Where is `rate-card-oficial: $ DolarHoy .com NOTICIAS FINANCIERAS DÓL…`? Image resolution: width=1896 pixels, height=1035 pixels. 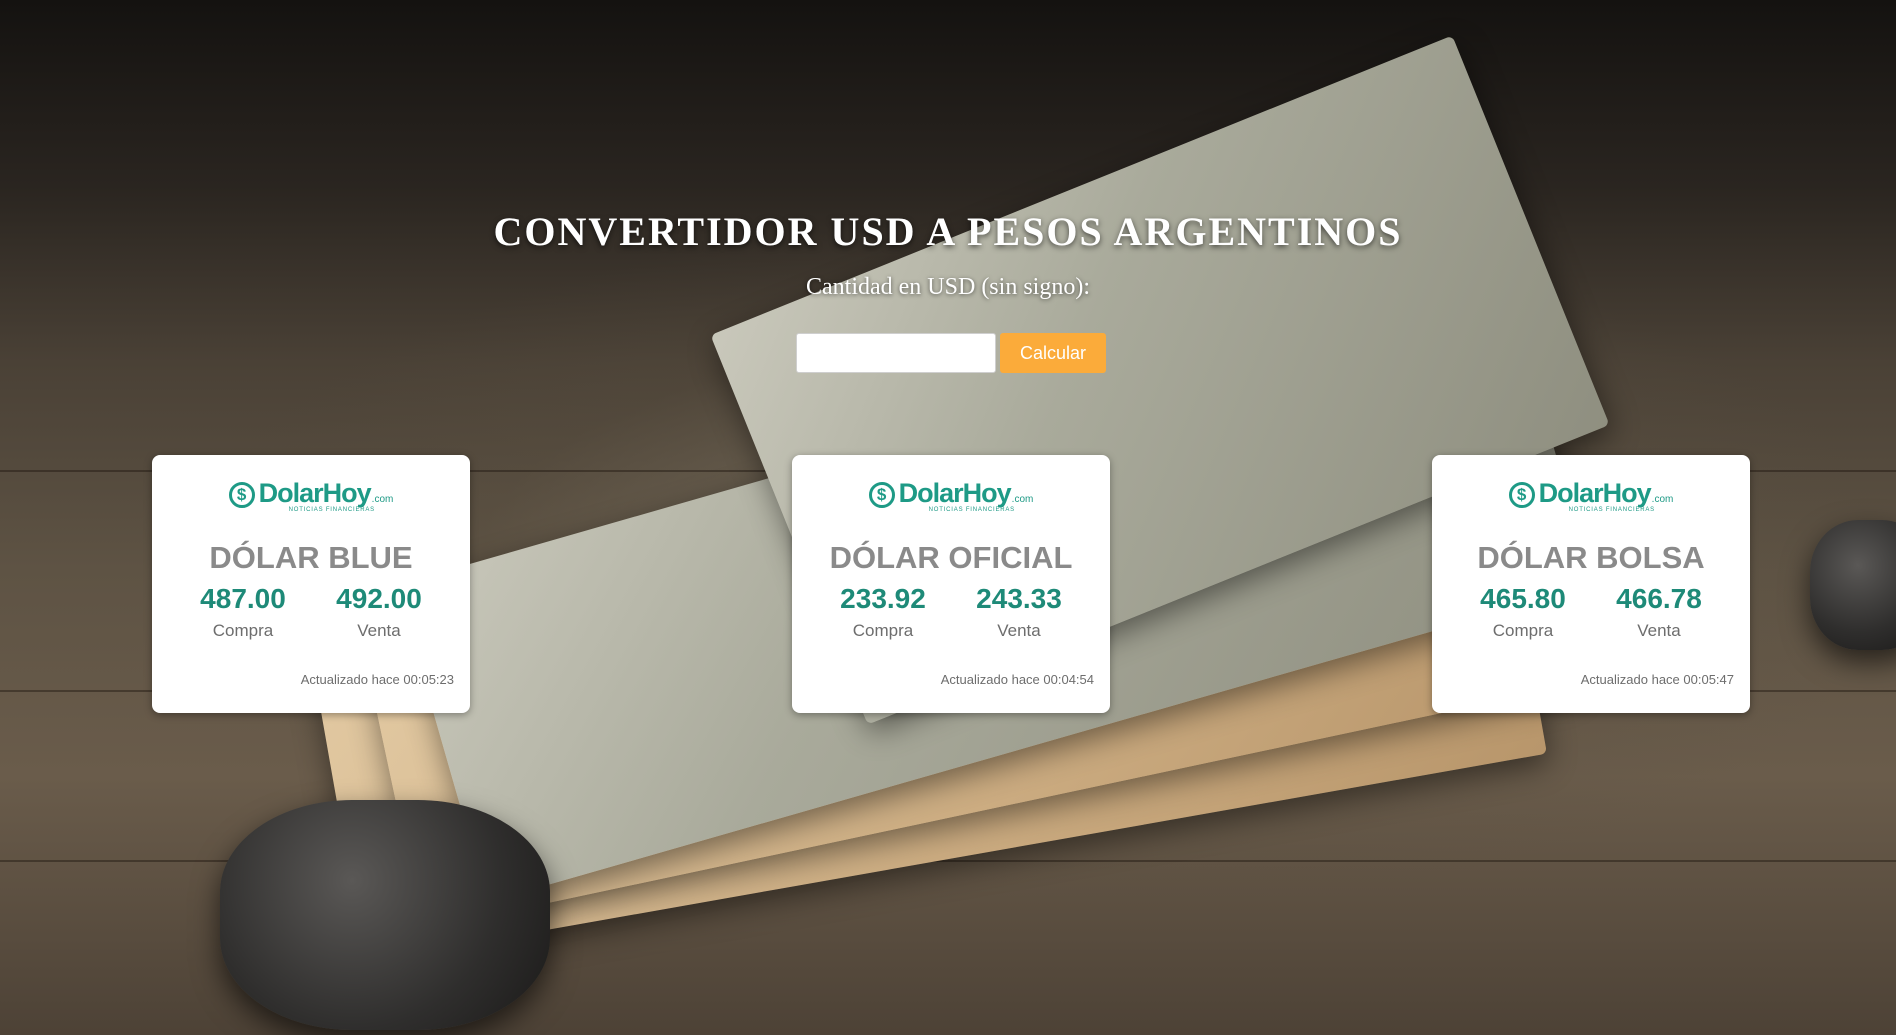
rate-card-oficial: $ DolarHoy .com NOTICIAS FINANCIERAS DÓL… is located at coordinates (951, 584).